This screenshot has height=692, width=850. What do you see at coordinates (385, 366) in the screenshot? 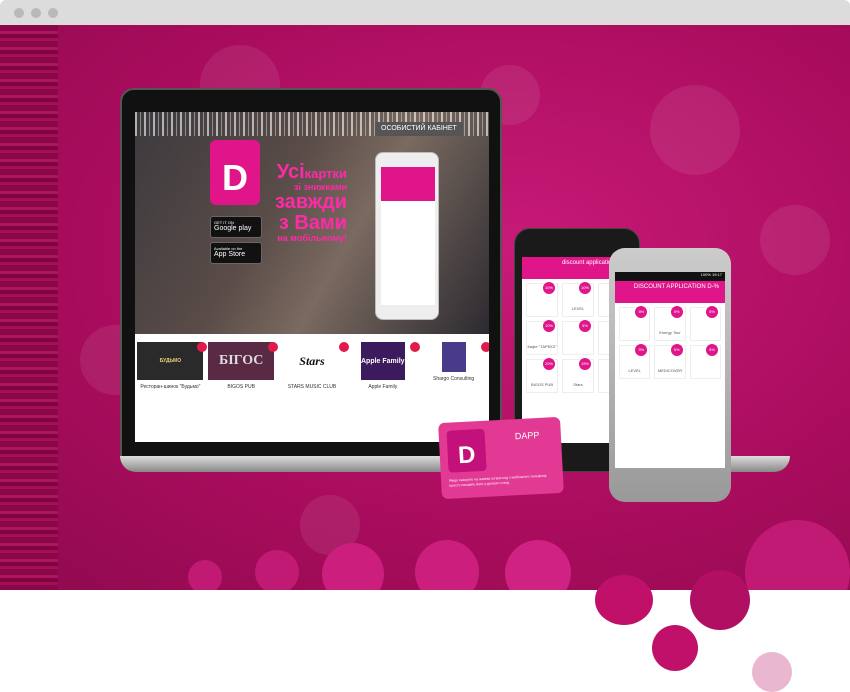
I see `partner-item: Apple Family Apple Family` at bounding box center [385, 366].